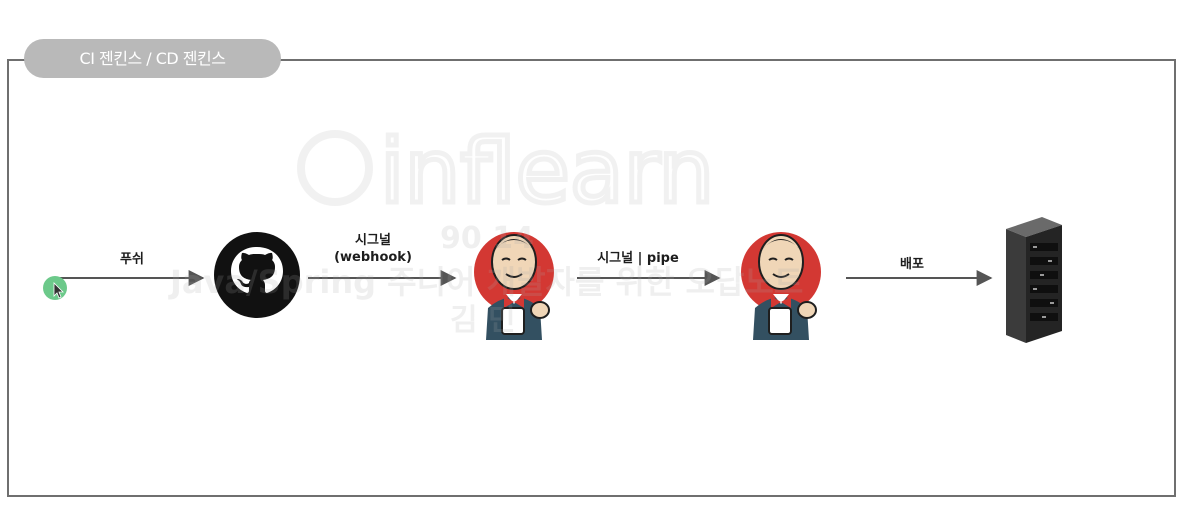 The width and height of the screenshot is (1196, 528). What do you see at coordinates (487, 238) in the screenshot?
I see `watermark-line1: 90 14` at bounding box center [487, 238].